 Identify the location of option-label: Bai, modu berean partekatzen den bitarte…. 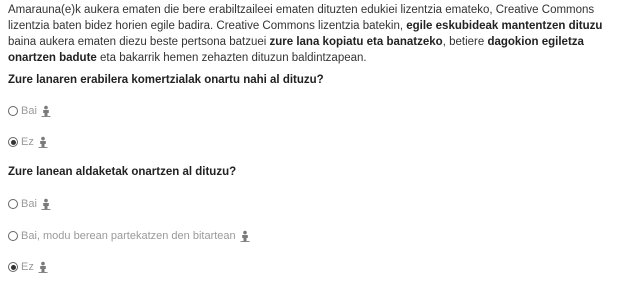
(128, 236).